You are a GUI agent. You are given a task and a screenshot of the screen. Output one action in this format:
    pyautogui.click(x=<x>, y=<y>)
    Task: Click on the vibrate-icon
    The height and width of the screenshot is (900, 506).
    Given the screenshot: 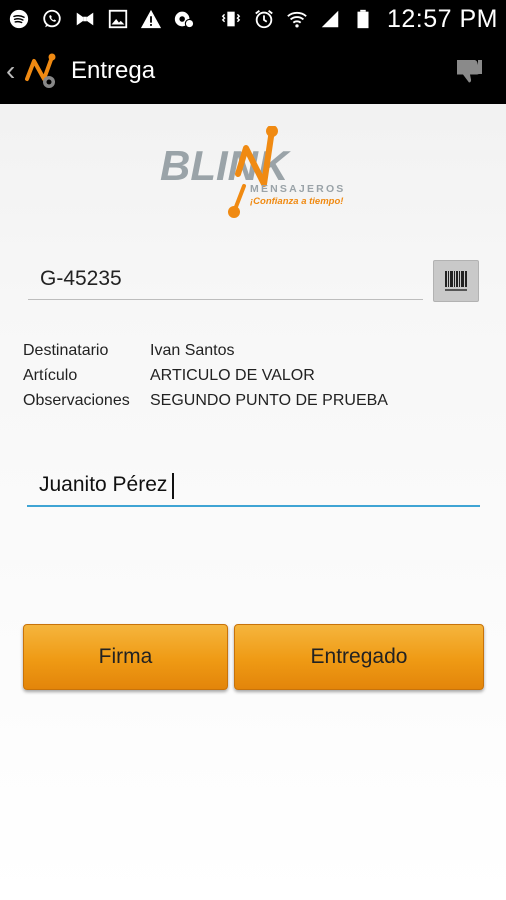 What is the action you would take?
    pyautogui.click(x=231, y=19)
    